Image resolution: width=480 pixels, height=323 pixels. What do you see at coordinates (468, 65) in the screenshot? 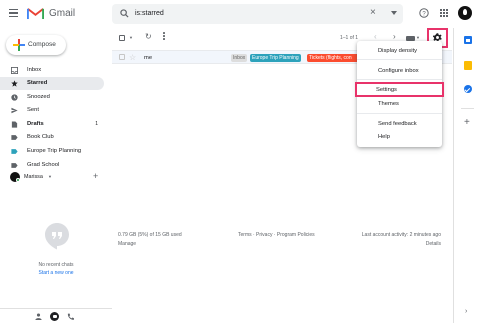
I see `keep-icon` at bounding box center [468, 65].